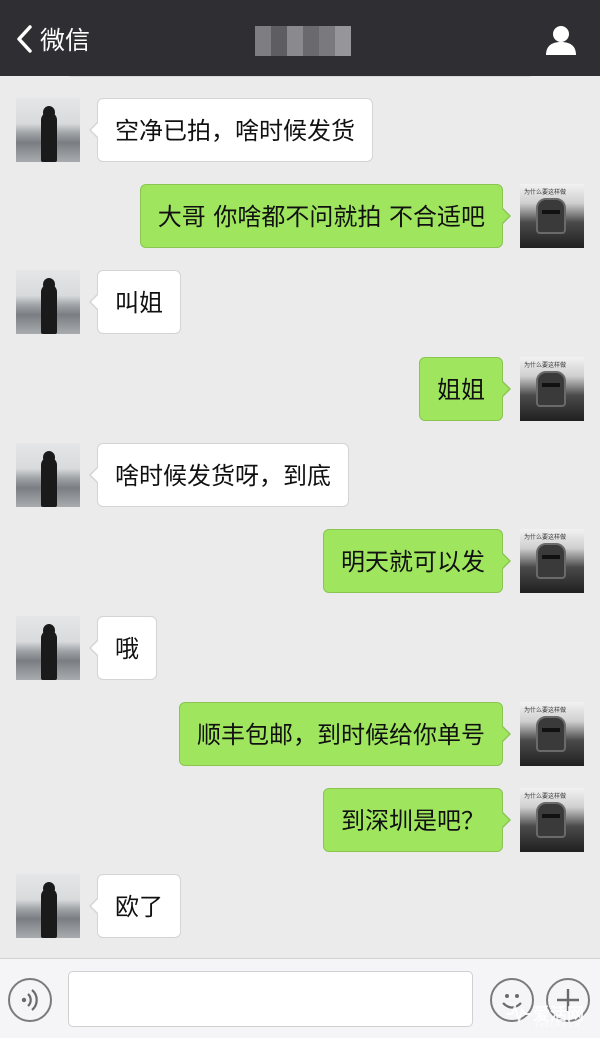  What do you see at coordinates (465, 389) in the screenshot?
I see `outgoing-message: 姐姐` at bounding box center [465, 389].